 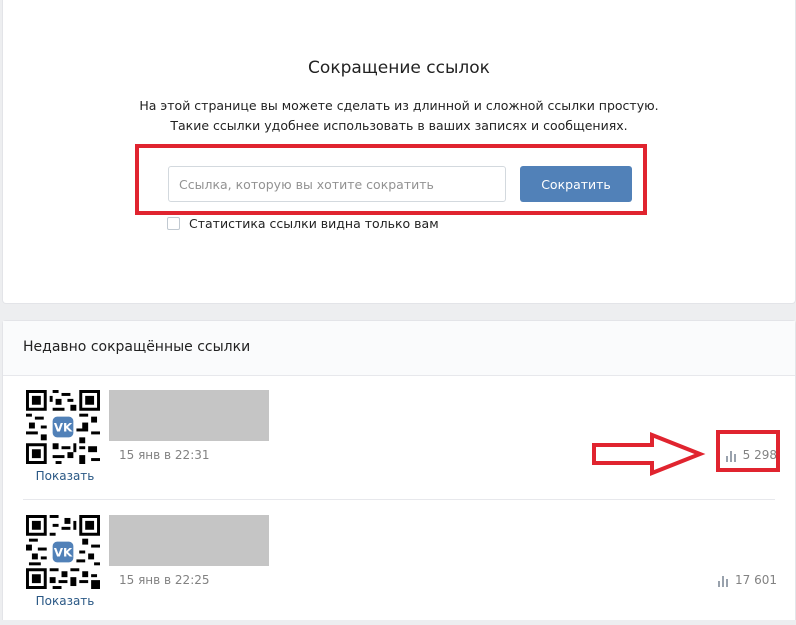 I want to click on link-date: 15 янв в 22:31, so click(x=164, y=455).